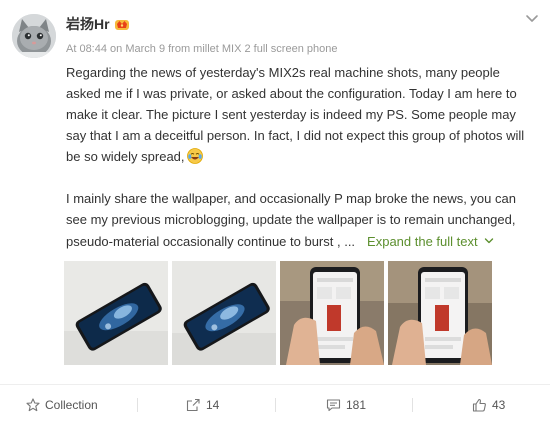 The image size is (550, 427). What do you see at coordinates (33, 405) in the screenshot?
I see `star-icon` at bounding box center [33, 405].